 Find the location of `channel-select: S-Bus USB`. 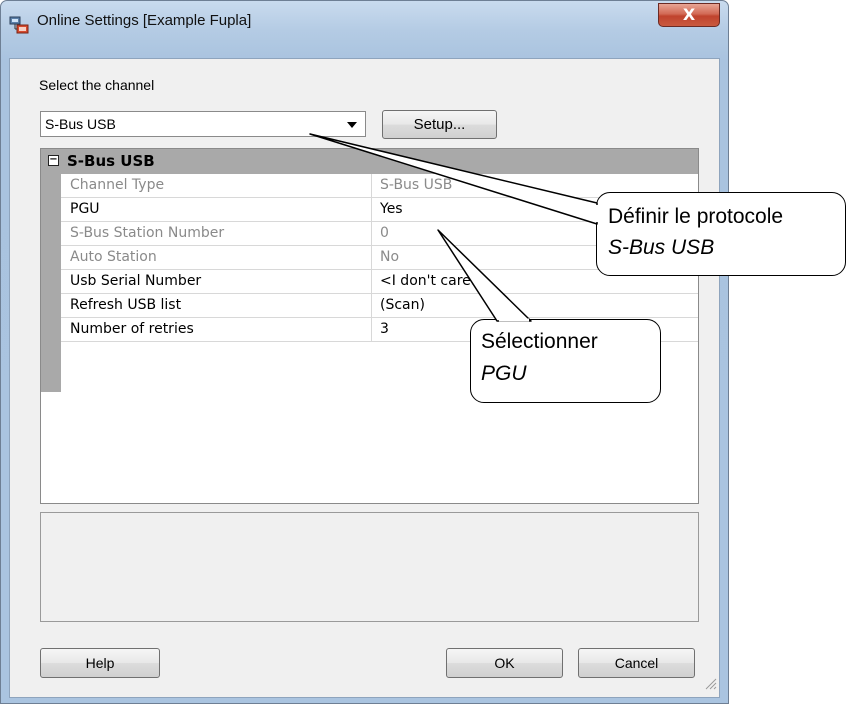

channel-select: S-Bus USB is located at coordinates (203, 124).